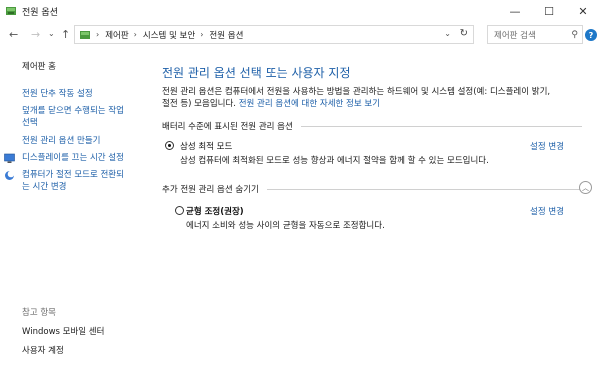 This screenshot has height=368, width=600. Describe the element at coordinates (13, 34) in the screenshot. I see `back-arrow-icon: ←` at that location.